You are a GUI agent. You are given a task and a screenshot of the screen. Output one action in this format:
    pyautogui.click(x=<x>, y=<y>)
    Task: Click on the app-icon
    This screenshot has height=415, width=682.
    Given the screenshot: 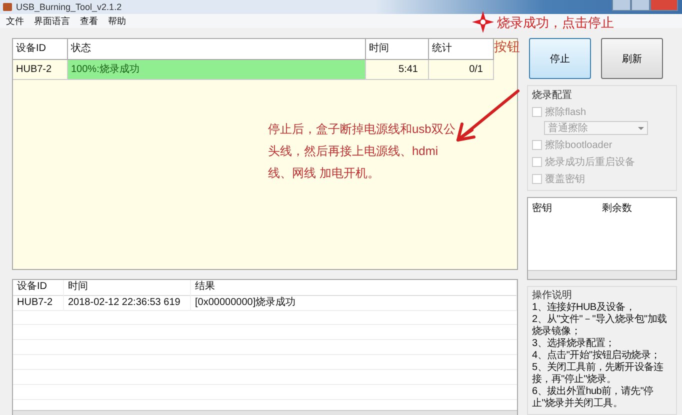 What is the action you would take?
    pyautogui.click(x=7, y=7)
    